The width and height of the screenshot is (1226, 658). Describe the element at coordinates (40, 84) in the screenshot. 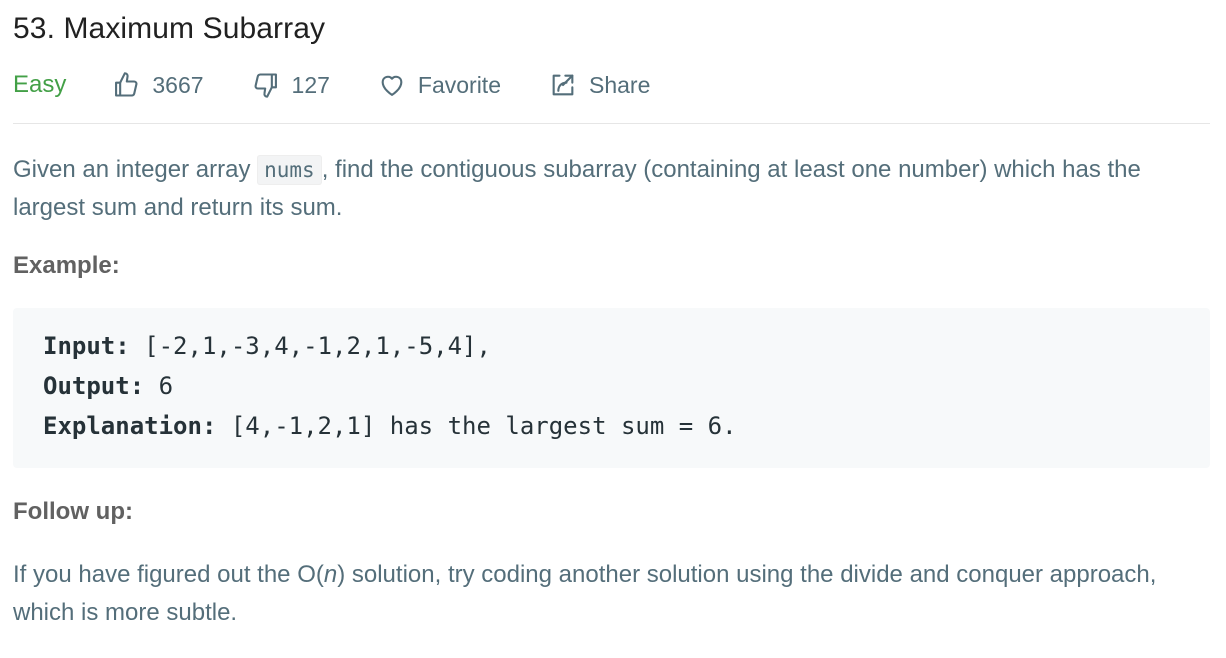

I see `difficulty-badge: Easy` at that location.